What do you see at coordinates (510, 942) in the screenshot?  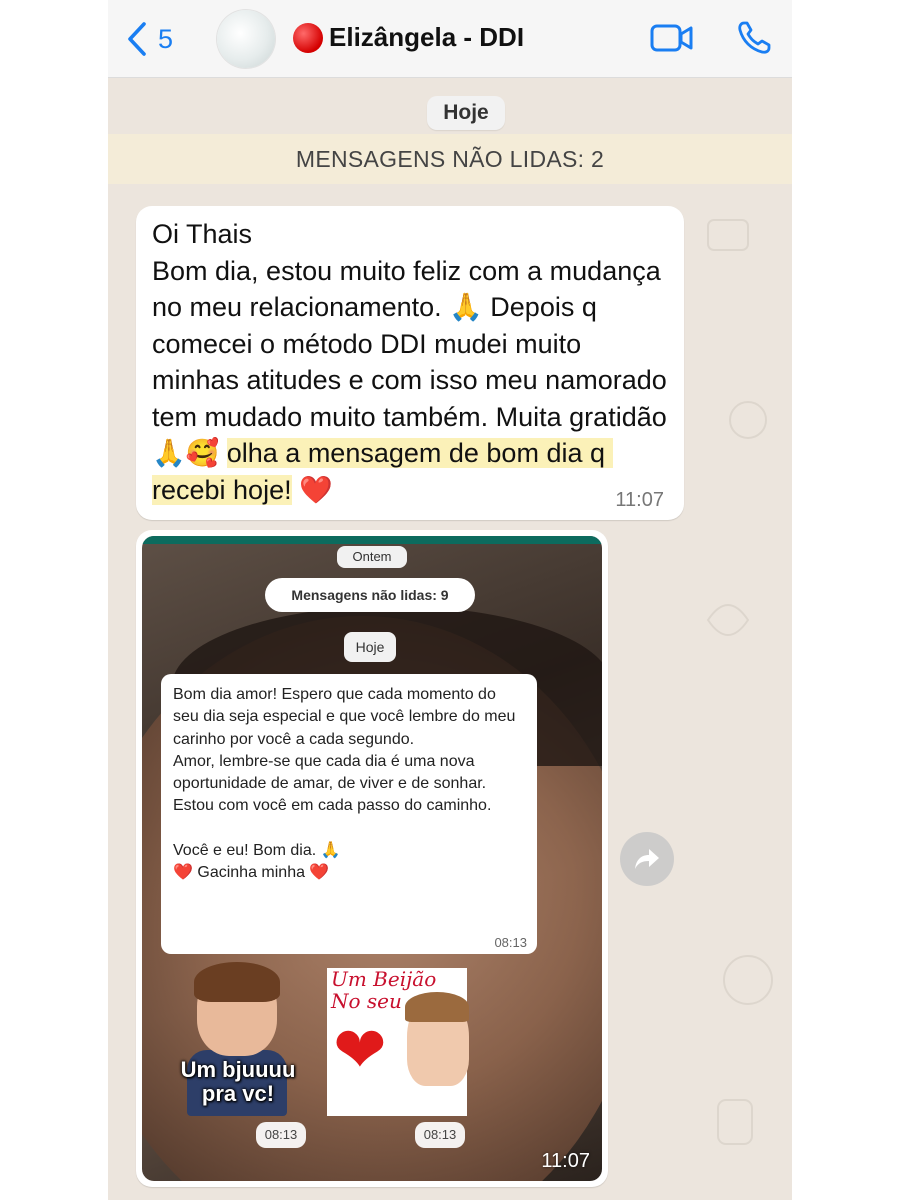 I see `screenshot-message-time: 08:13` at bounding box center [510, 942].